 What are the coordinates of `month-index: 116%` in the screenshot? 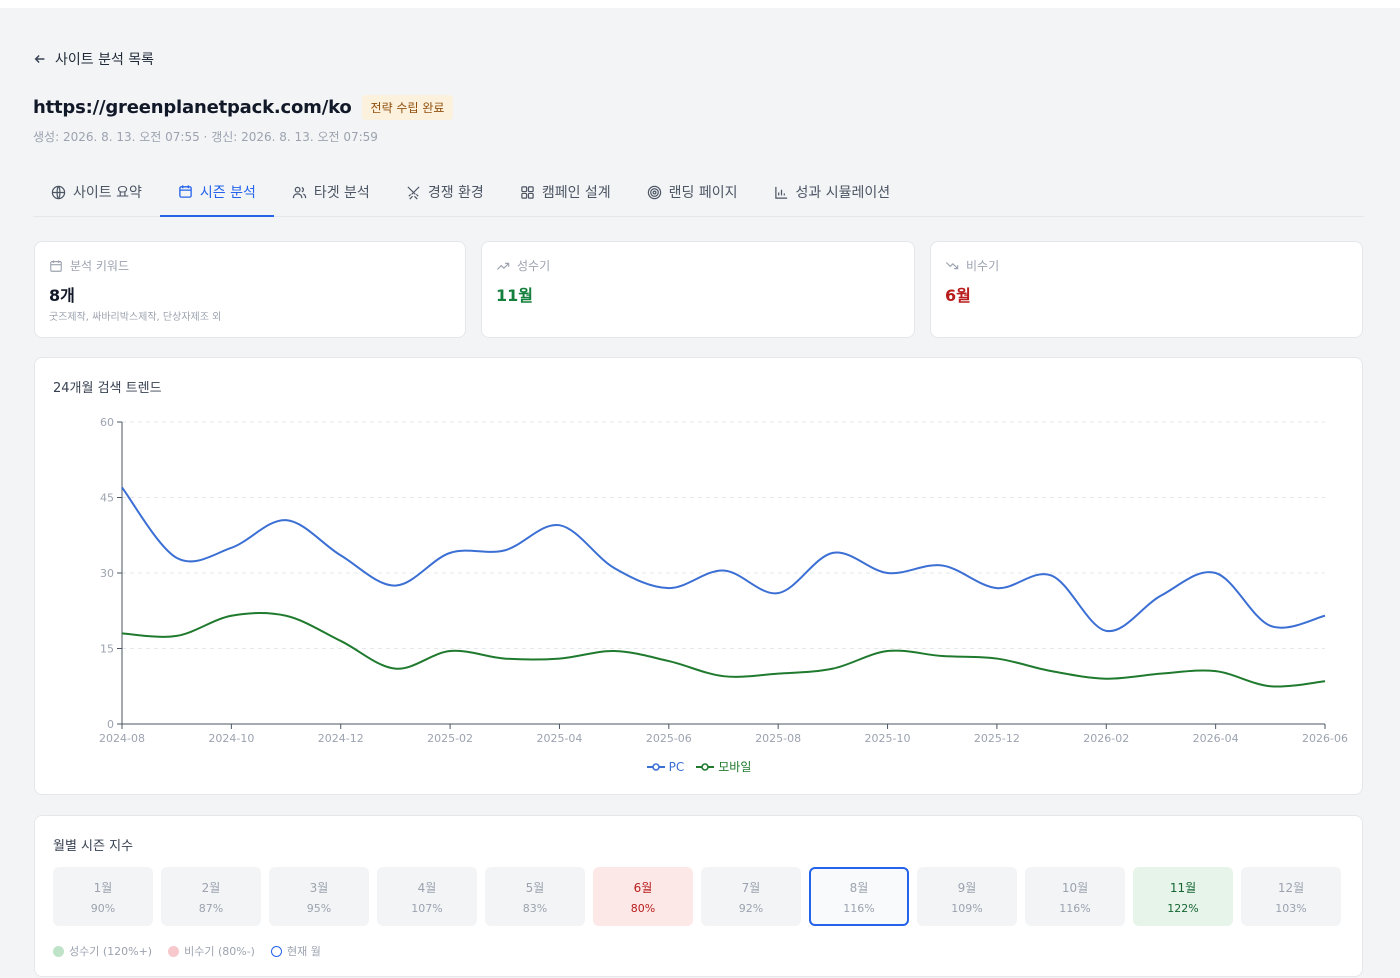 It's located at (1075, 908).